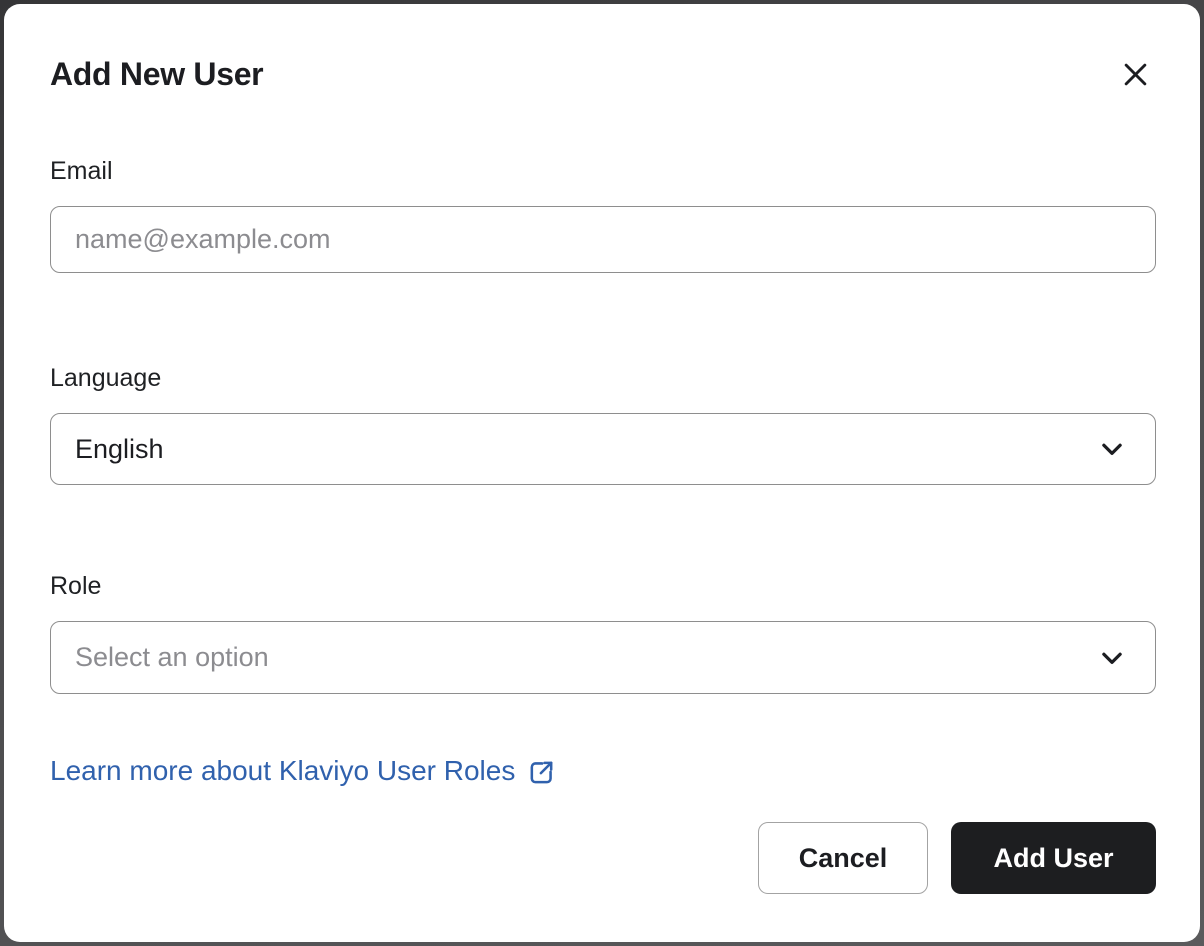 Image resolution: width=1204 pixels, height=946 pixels. Describe the element at coordinates (106, 377) in the screenshot. I see `language-label: Language` at that location.